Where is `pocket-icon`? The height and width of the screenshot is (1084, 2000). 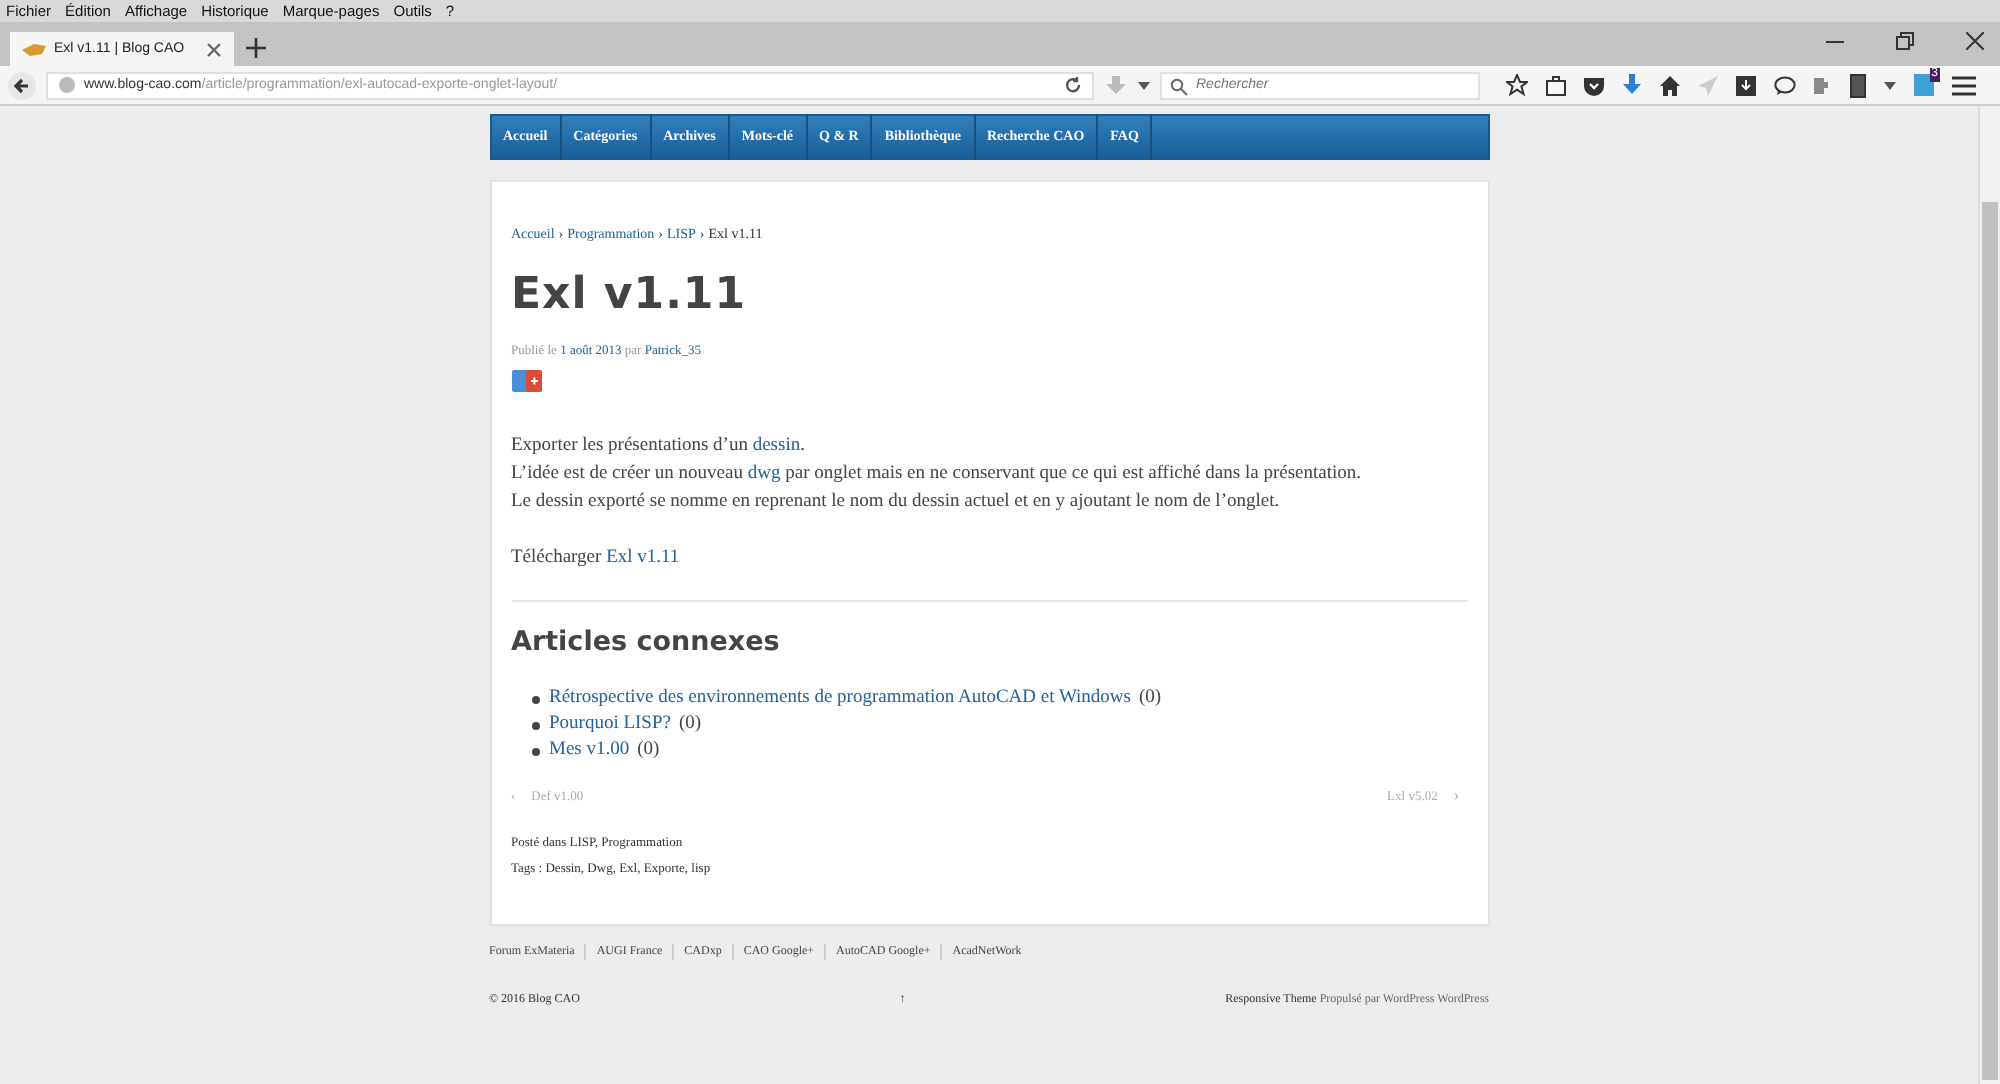 pocket-icon is located at coordinates (1594, 85).